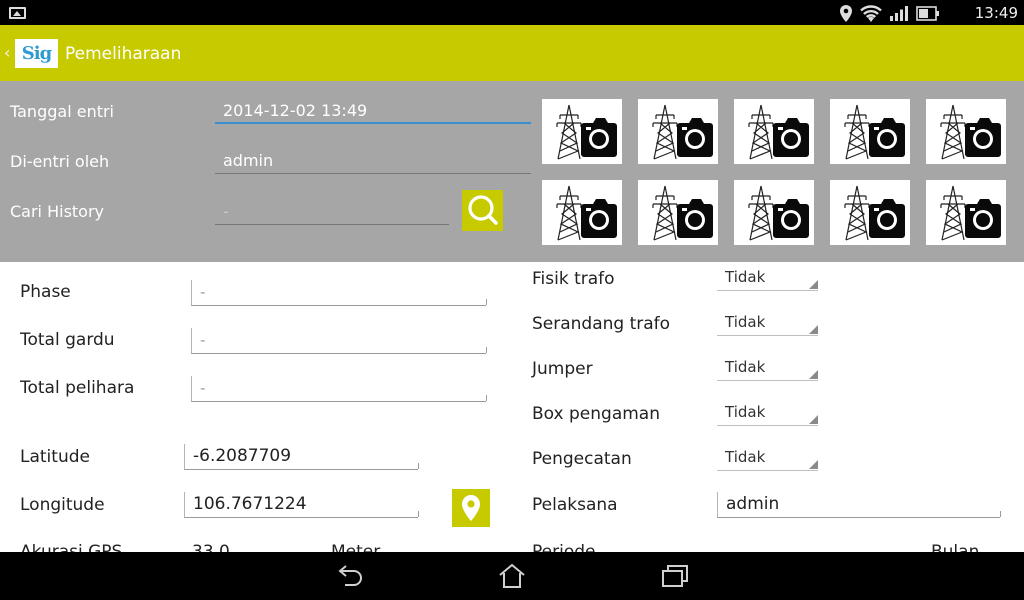 The image size is (1024, 600). Describe the element at coordinates (512, 53) in the screenshot. I see `action-bar: ‹ Sig Pemeliharaan` at that location.